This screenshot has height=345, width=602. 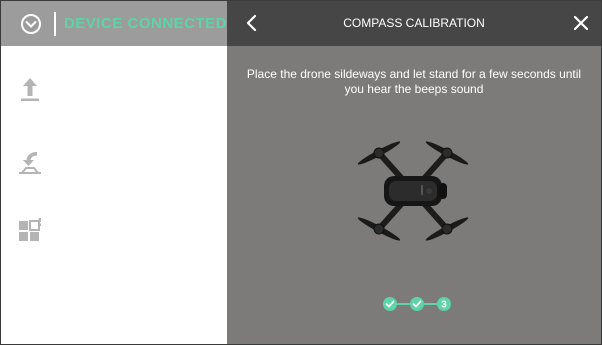 I want to click on step-2-complete, so click(x=417, y=304).